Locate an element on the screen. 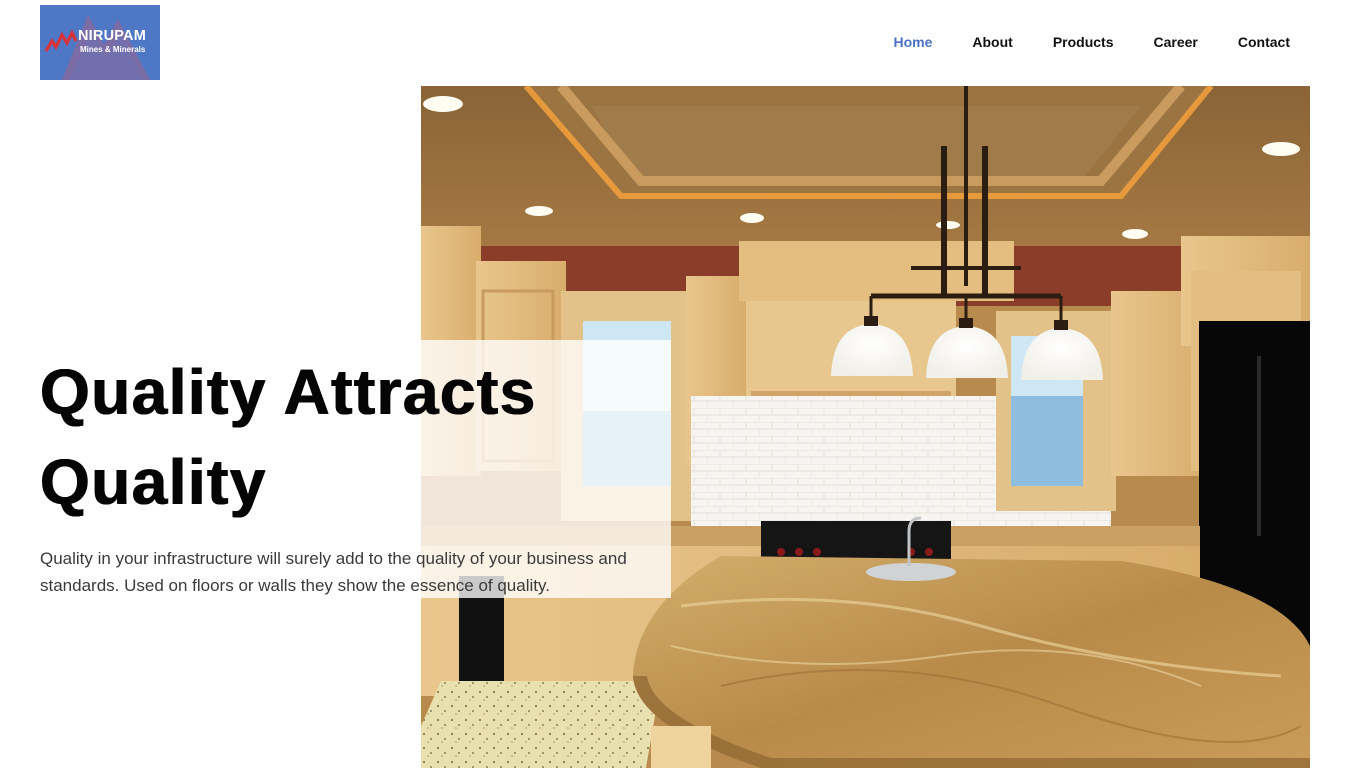  nav-home: Home is located at coordinates (912, 42).